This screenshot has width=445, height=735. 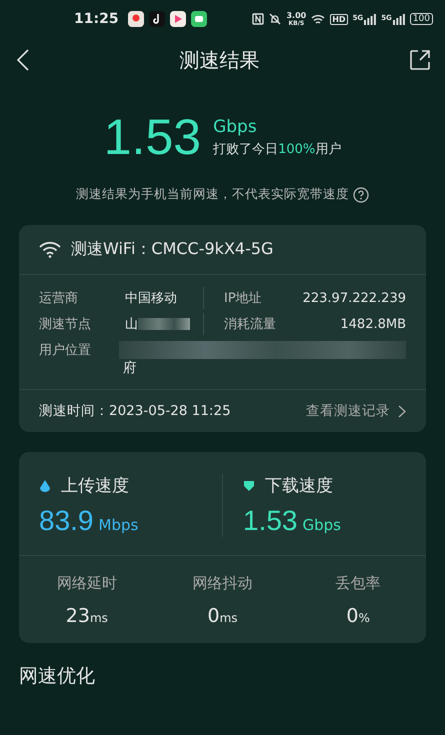 What do you see at coordinates (131, 324) in the screenshot?
I see `info-value: 山` at bounding box center [131, 324].